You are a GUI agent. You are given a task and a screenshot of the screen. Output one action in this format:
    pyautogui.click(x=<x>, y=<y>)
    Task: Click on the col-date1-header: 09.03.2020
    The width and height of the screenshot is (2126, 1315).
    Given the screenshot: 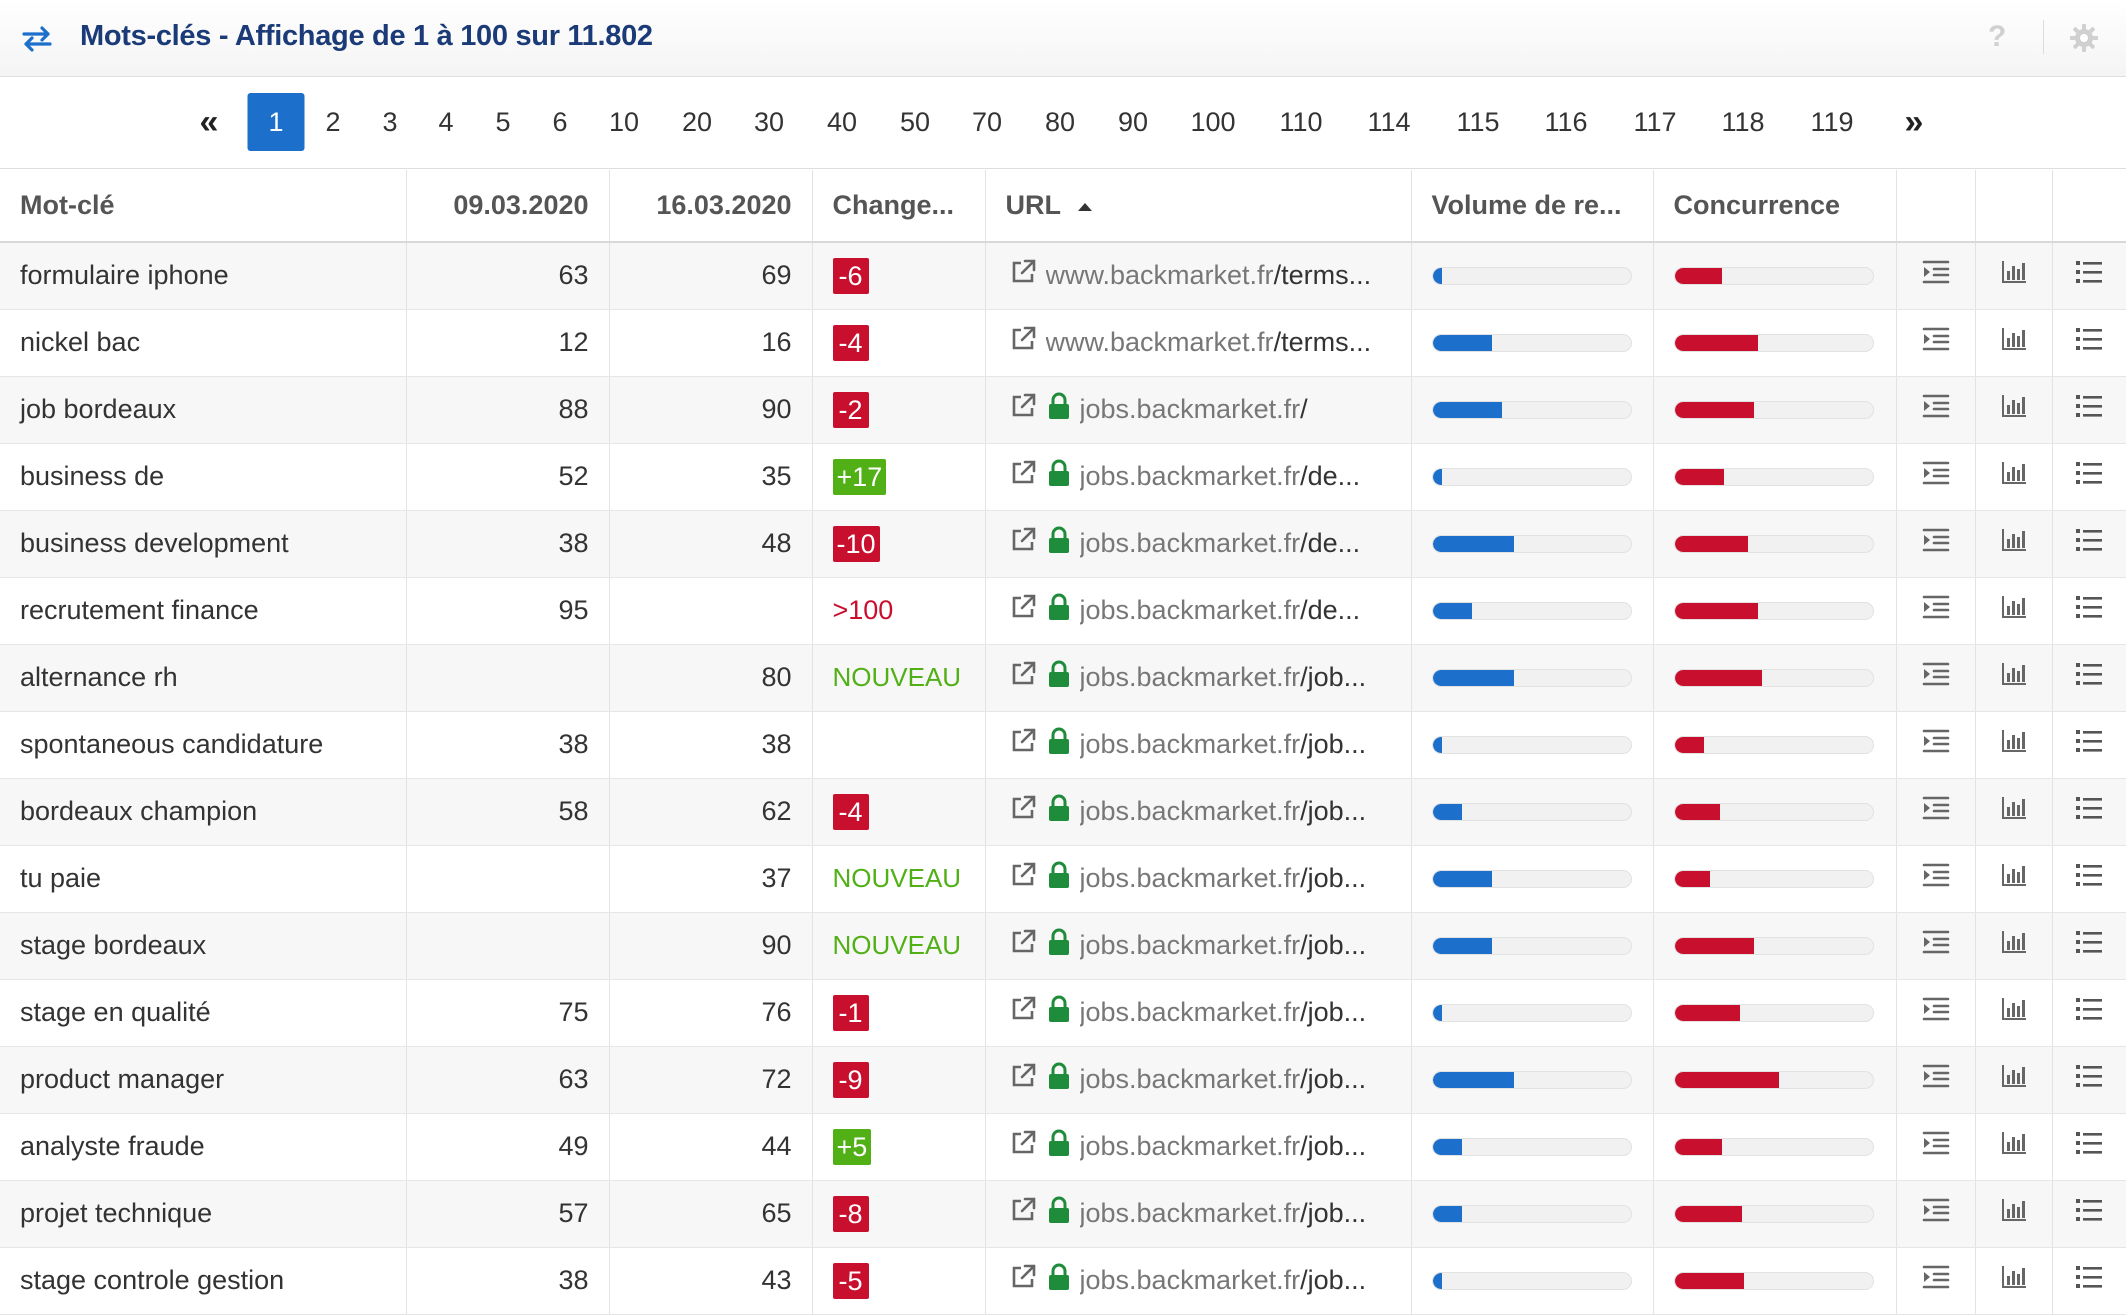 What is the action you would take?
    pyautogui.click(x=508, y=206)
    